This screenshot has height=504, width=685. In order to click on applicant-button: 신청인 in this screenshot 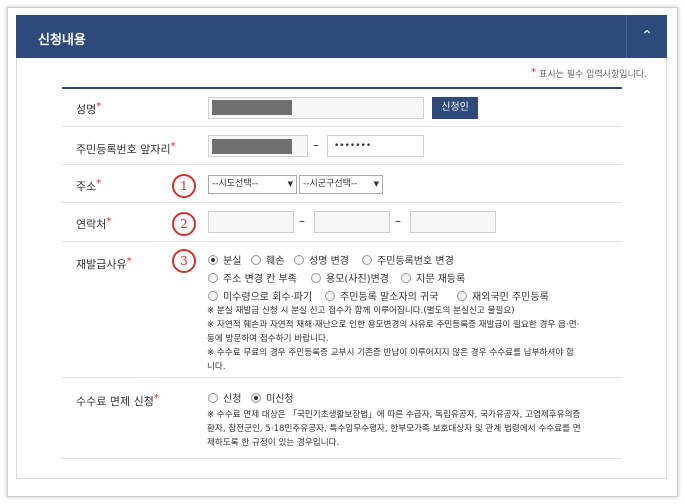, I will do `click(455, 108)`.